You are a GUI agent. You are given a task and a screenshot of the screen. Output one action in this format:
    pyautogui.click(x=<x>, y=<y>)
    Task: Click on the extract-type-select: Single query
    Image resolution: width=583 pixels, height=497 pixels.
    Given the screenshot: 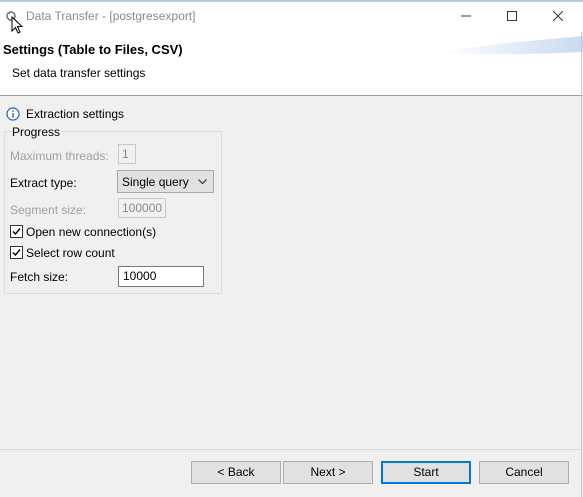 What is the action you would take?
    pyautogui.click(x=165, y=181)
    